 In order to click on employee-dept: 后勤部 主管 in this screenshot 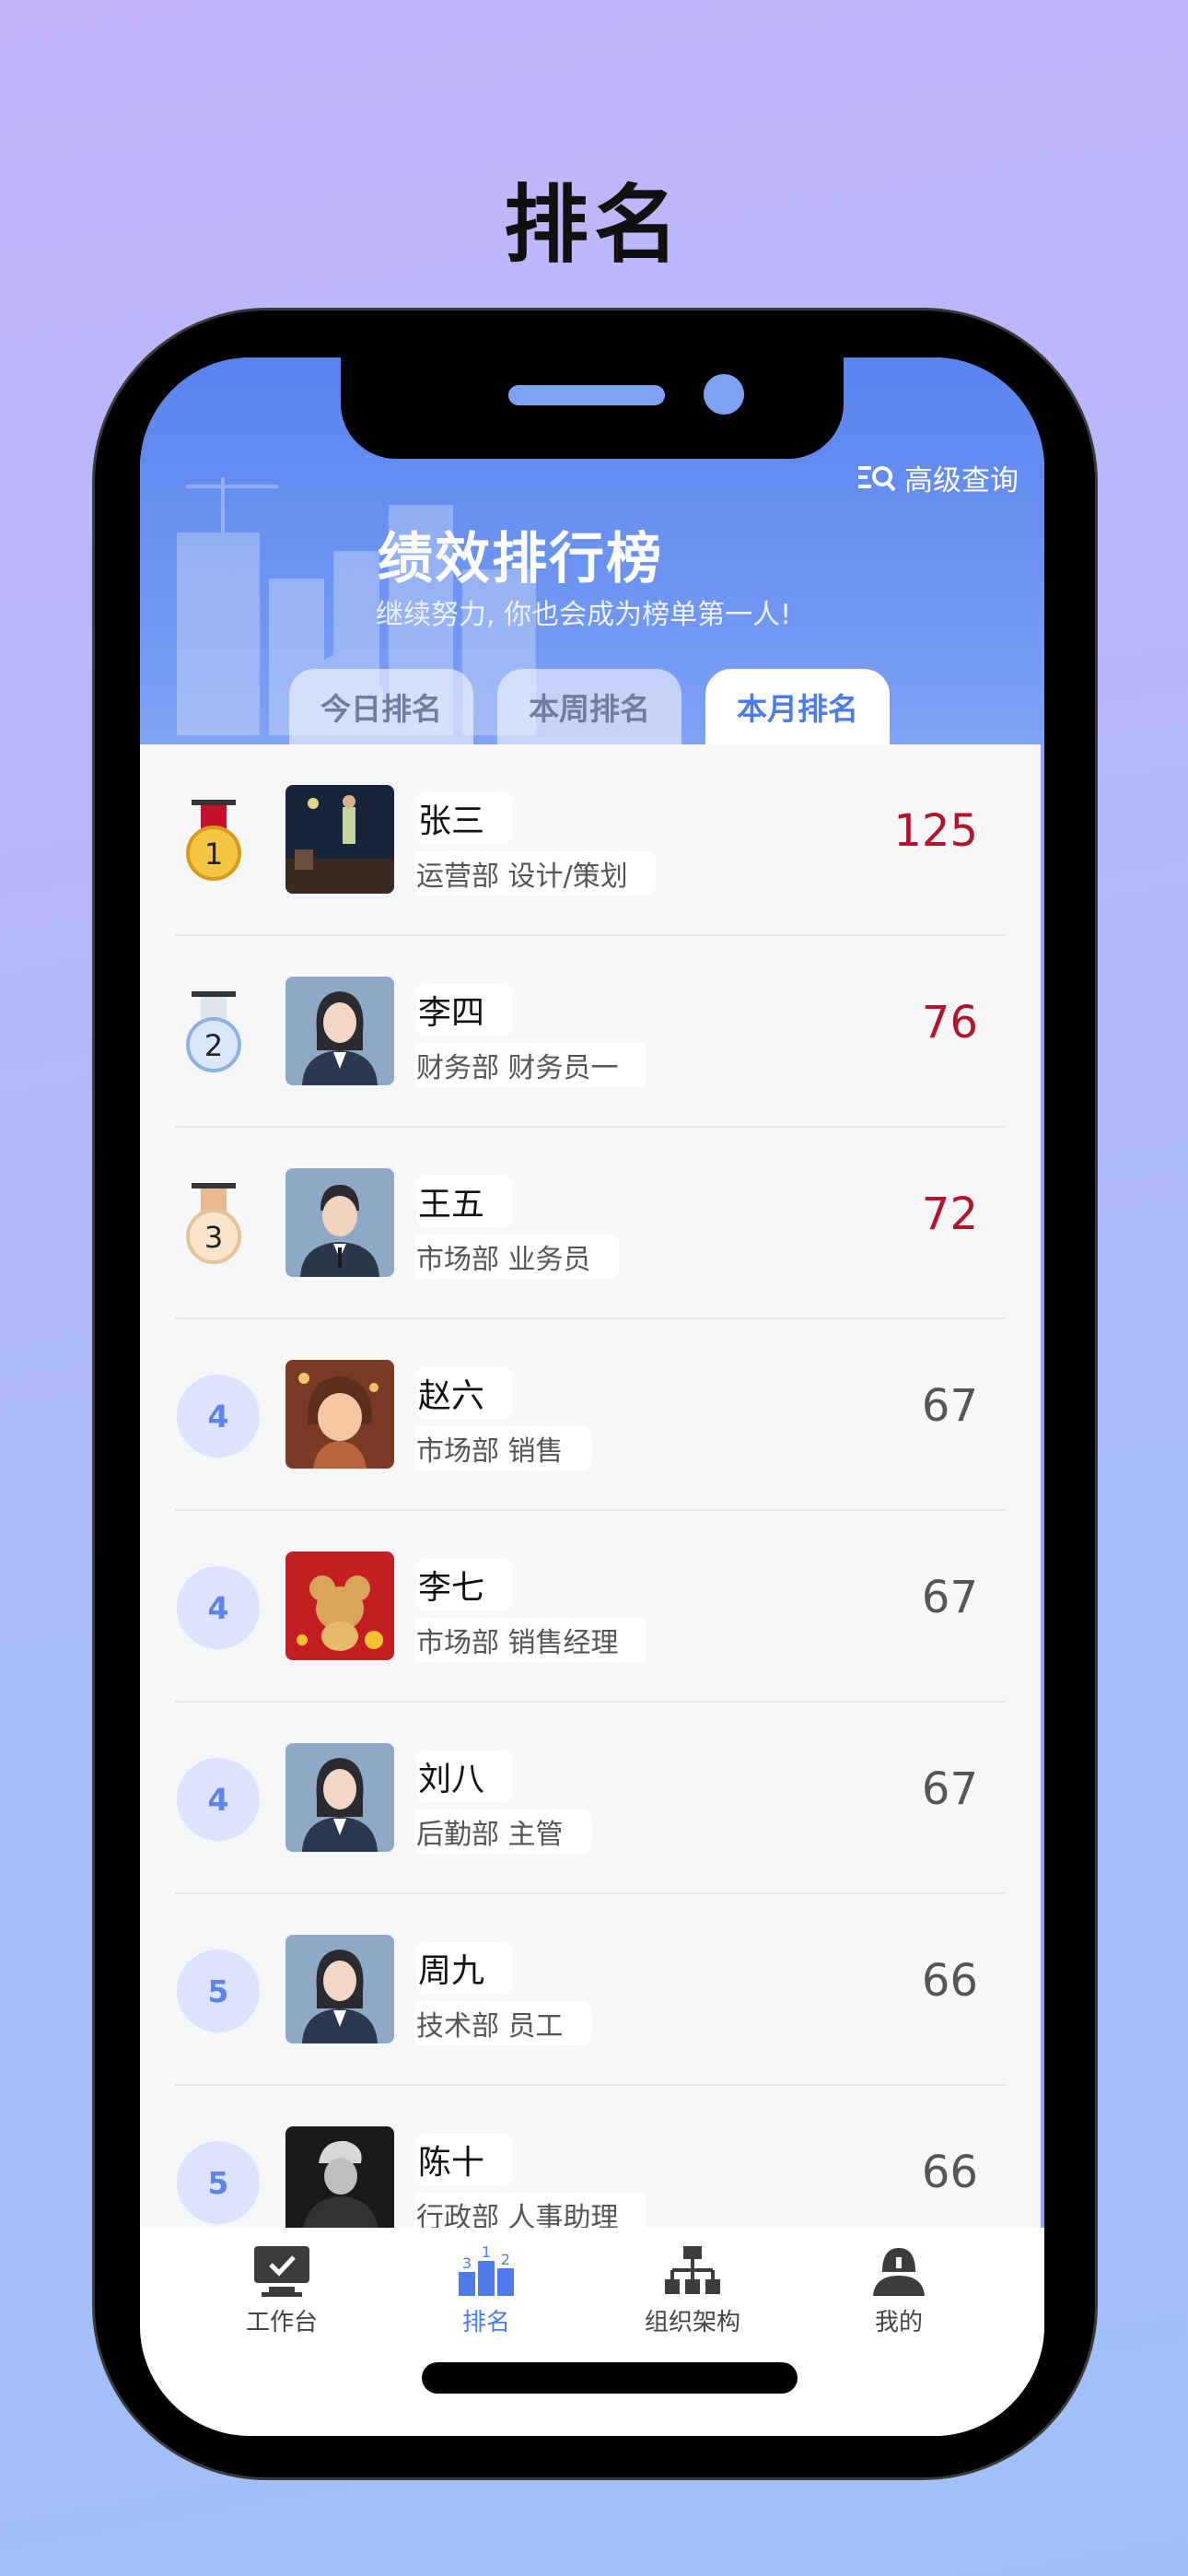, I will do `click(502, 1831)`.